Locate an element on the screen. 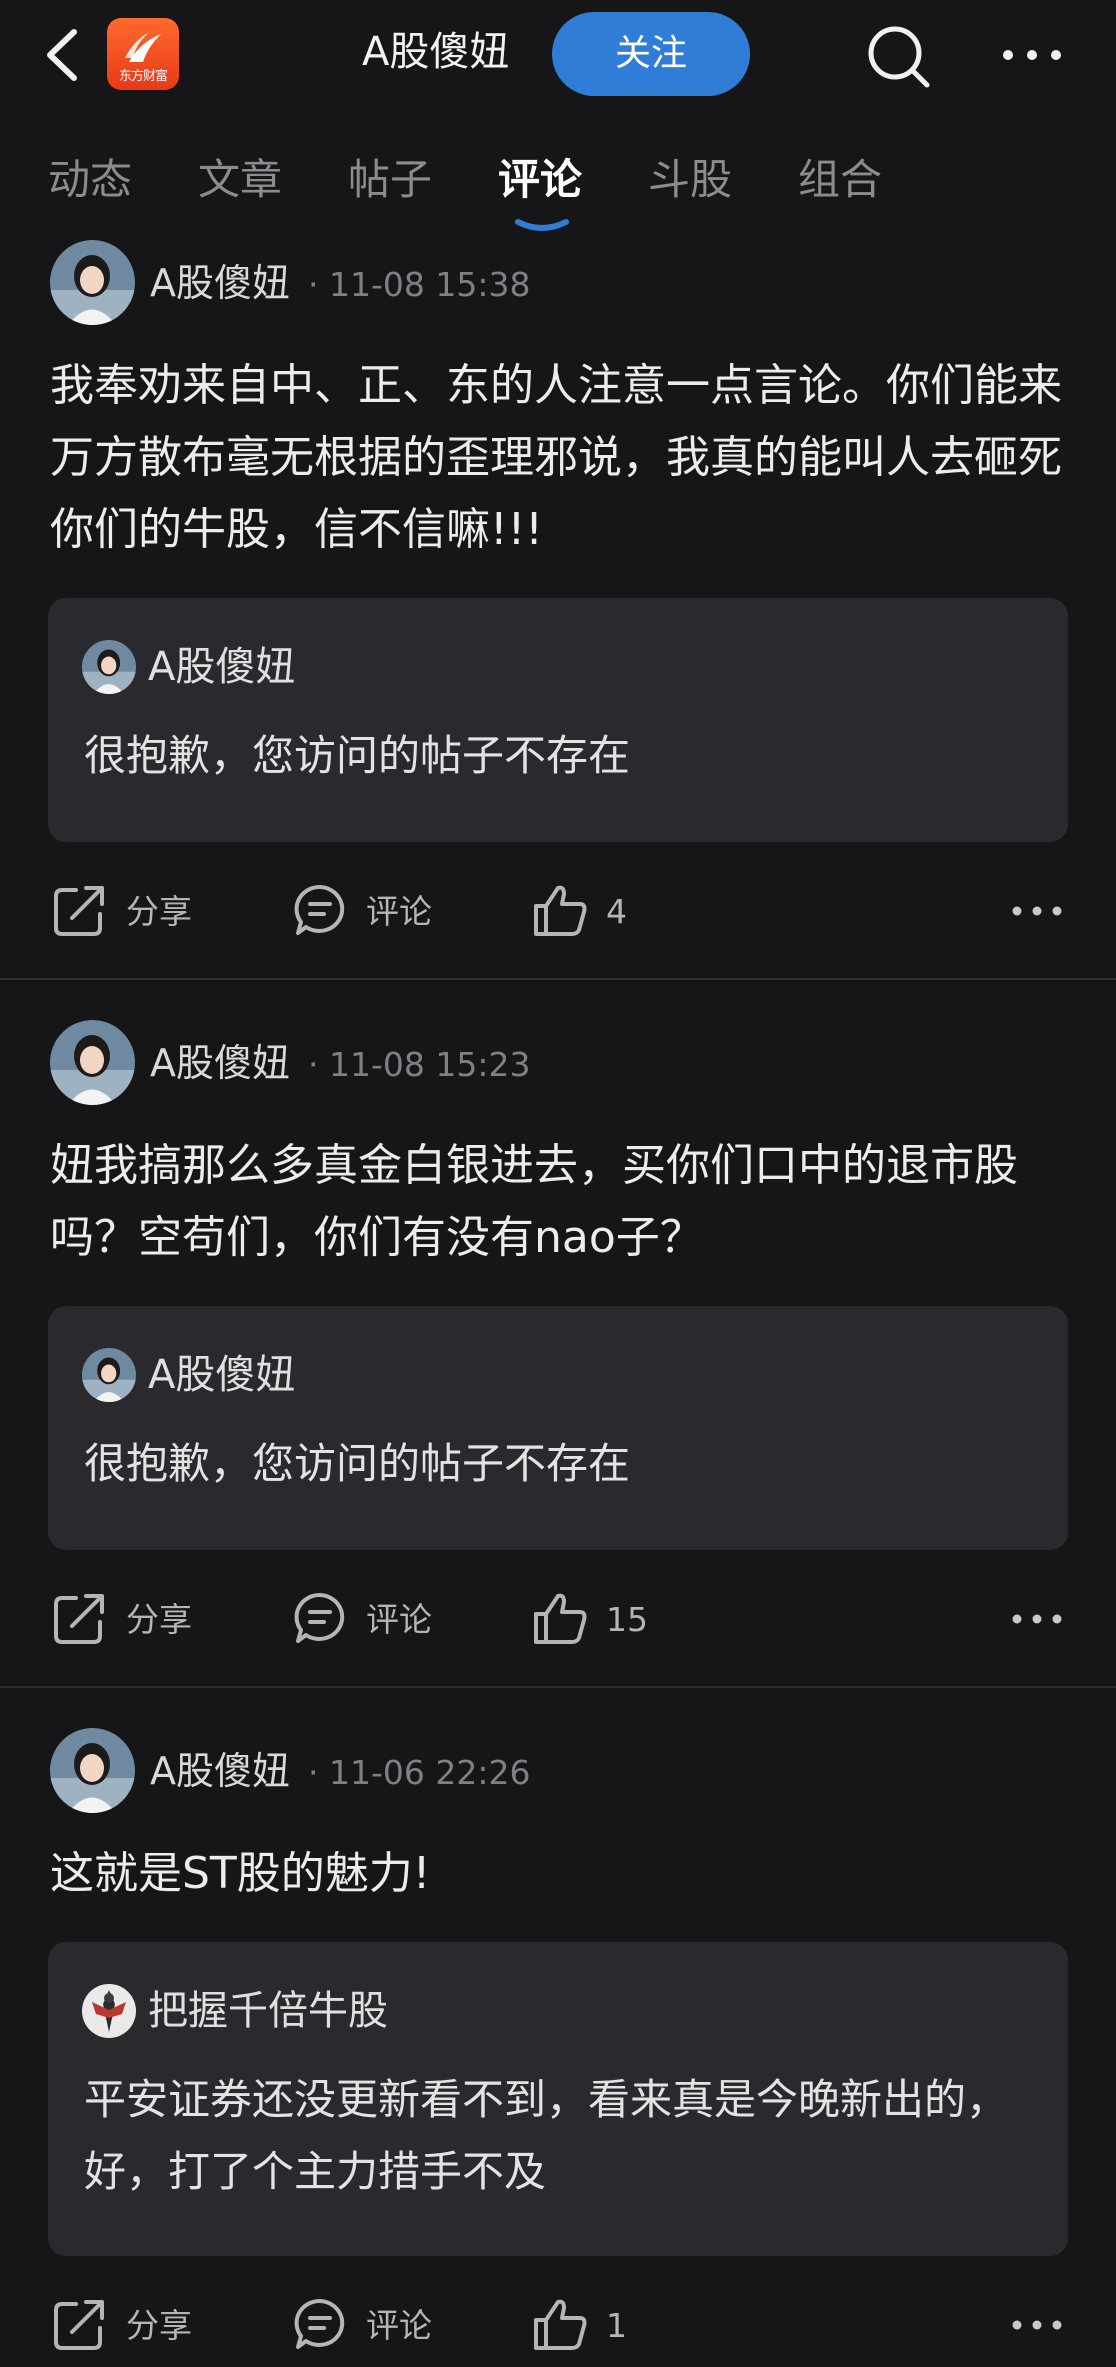 This screenshot has width=1116, height=2367. comment-text: 妞我搞那么多真金白银进去，买你们口中的退市股吗？空苟们，你们有没有nao子？ is located at coordinates (565, 1202).